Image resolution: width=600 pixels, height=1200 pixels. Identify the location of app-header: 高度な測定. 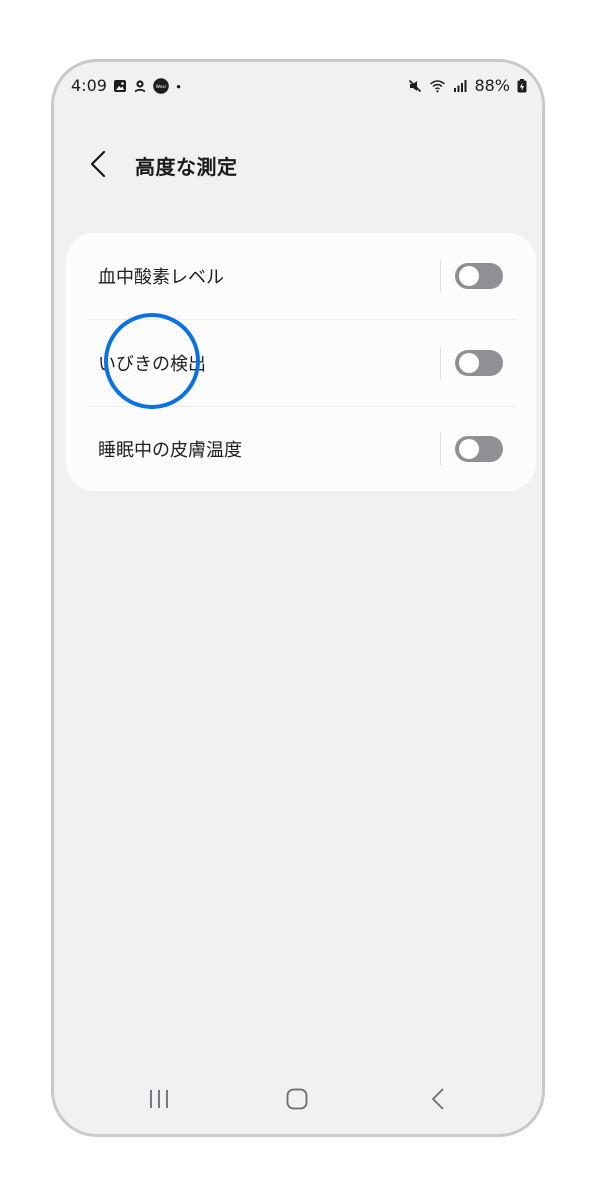
(298, 164).